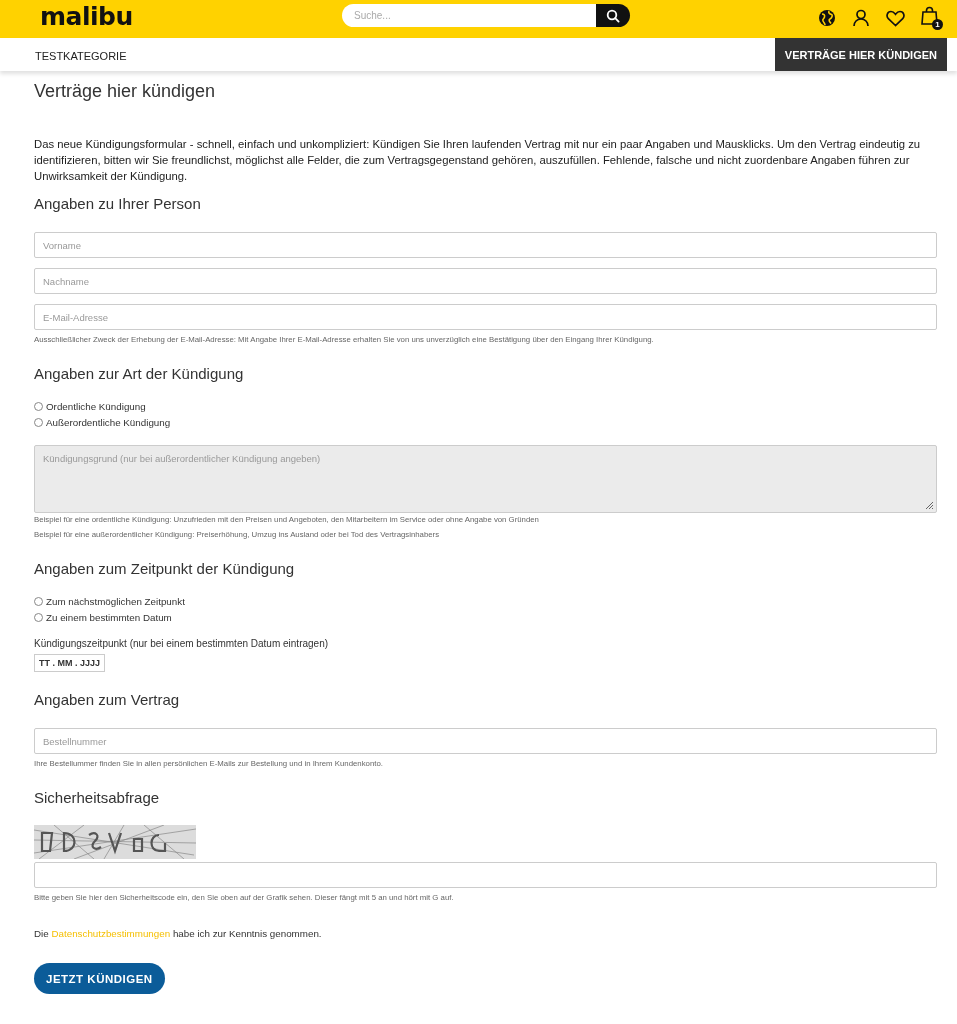  What do you see at coordinates (107, 700) in the screenshot?
I see `section-heading: Angaben zum Vertrag` at bounding box center [107, 700].